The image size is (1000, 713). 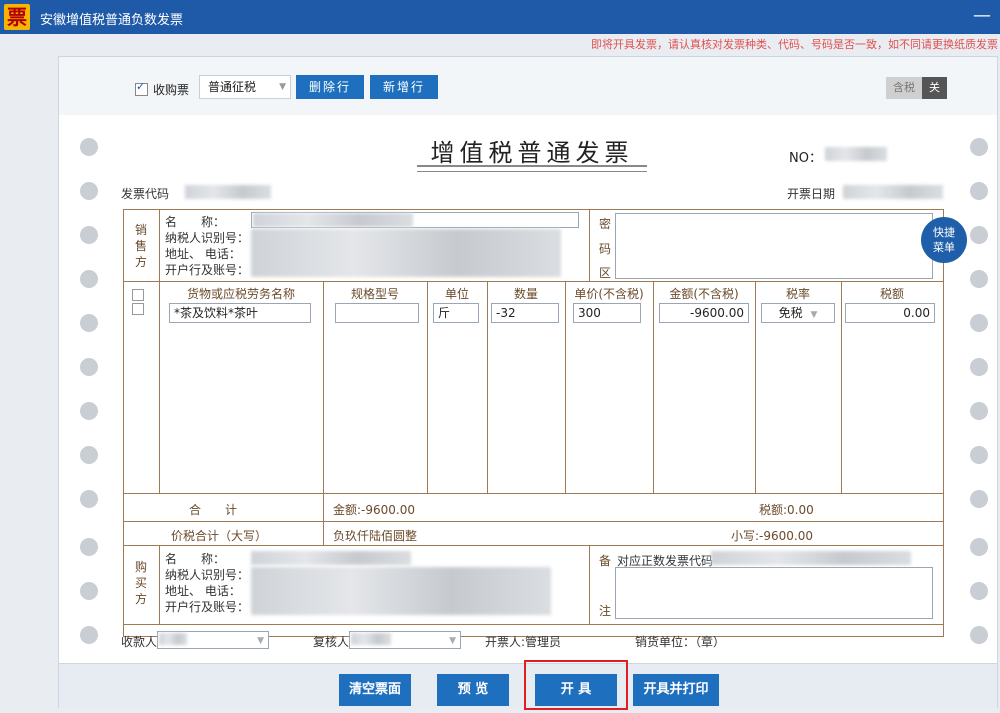 I want to click on invoice-number-label: NO：, so click(x=805, y=158).